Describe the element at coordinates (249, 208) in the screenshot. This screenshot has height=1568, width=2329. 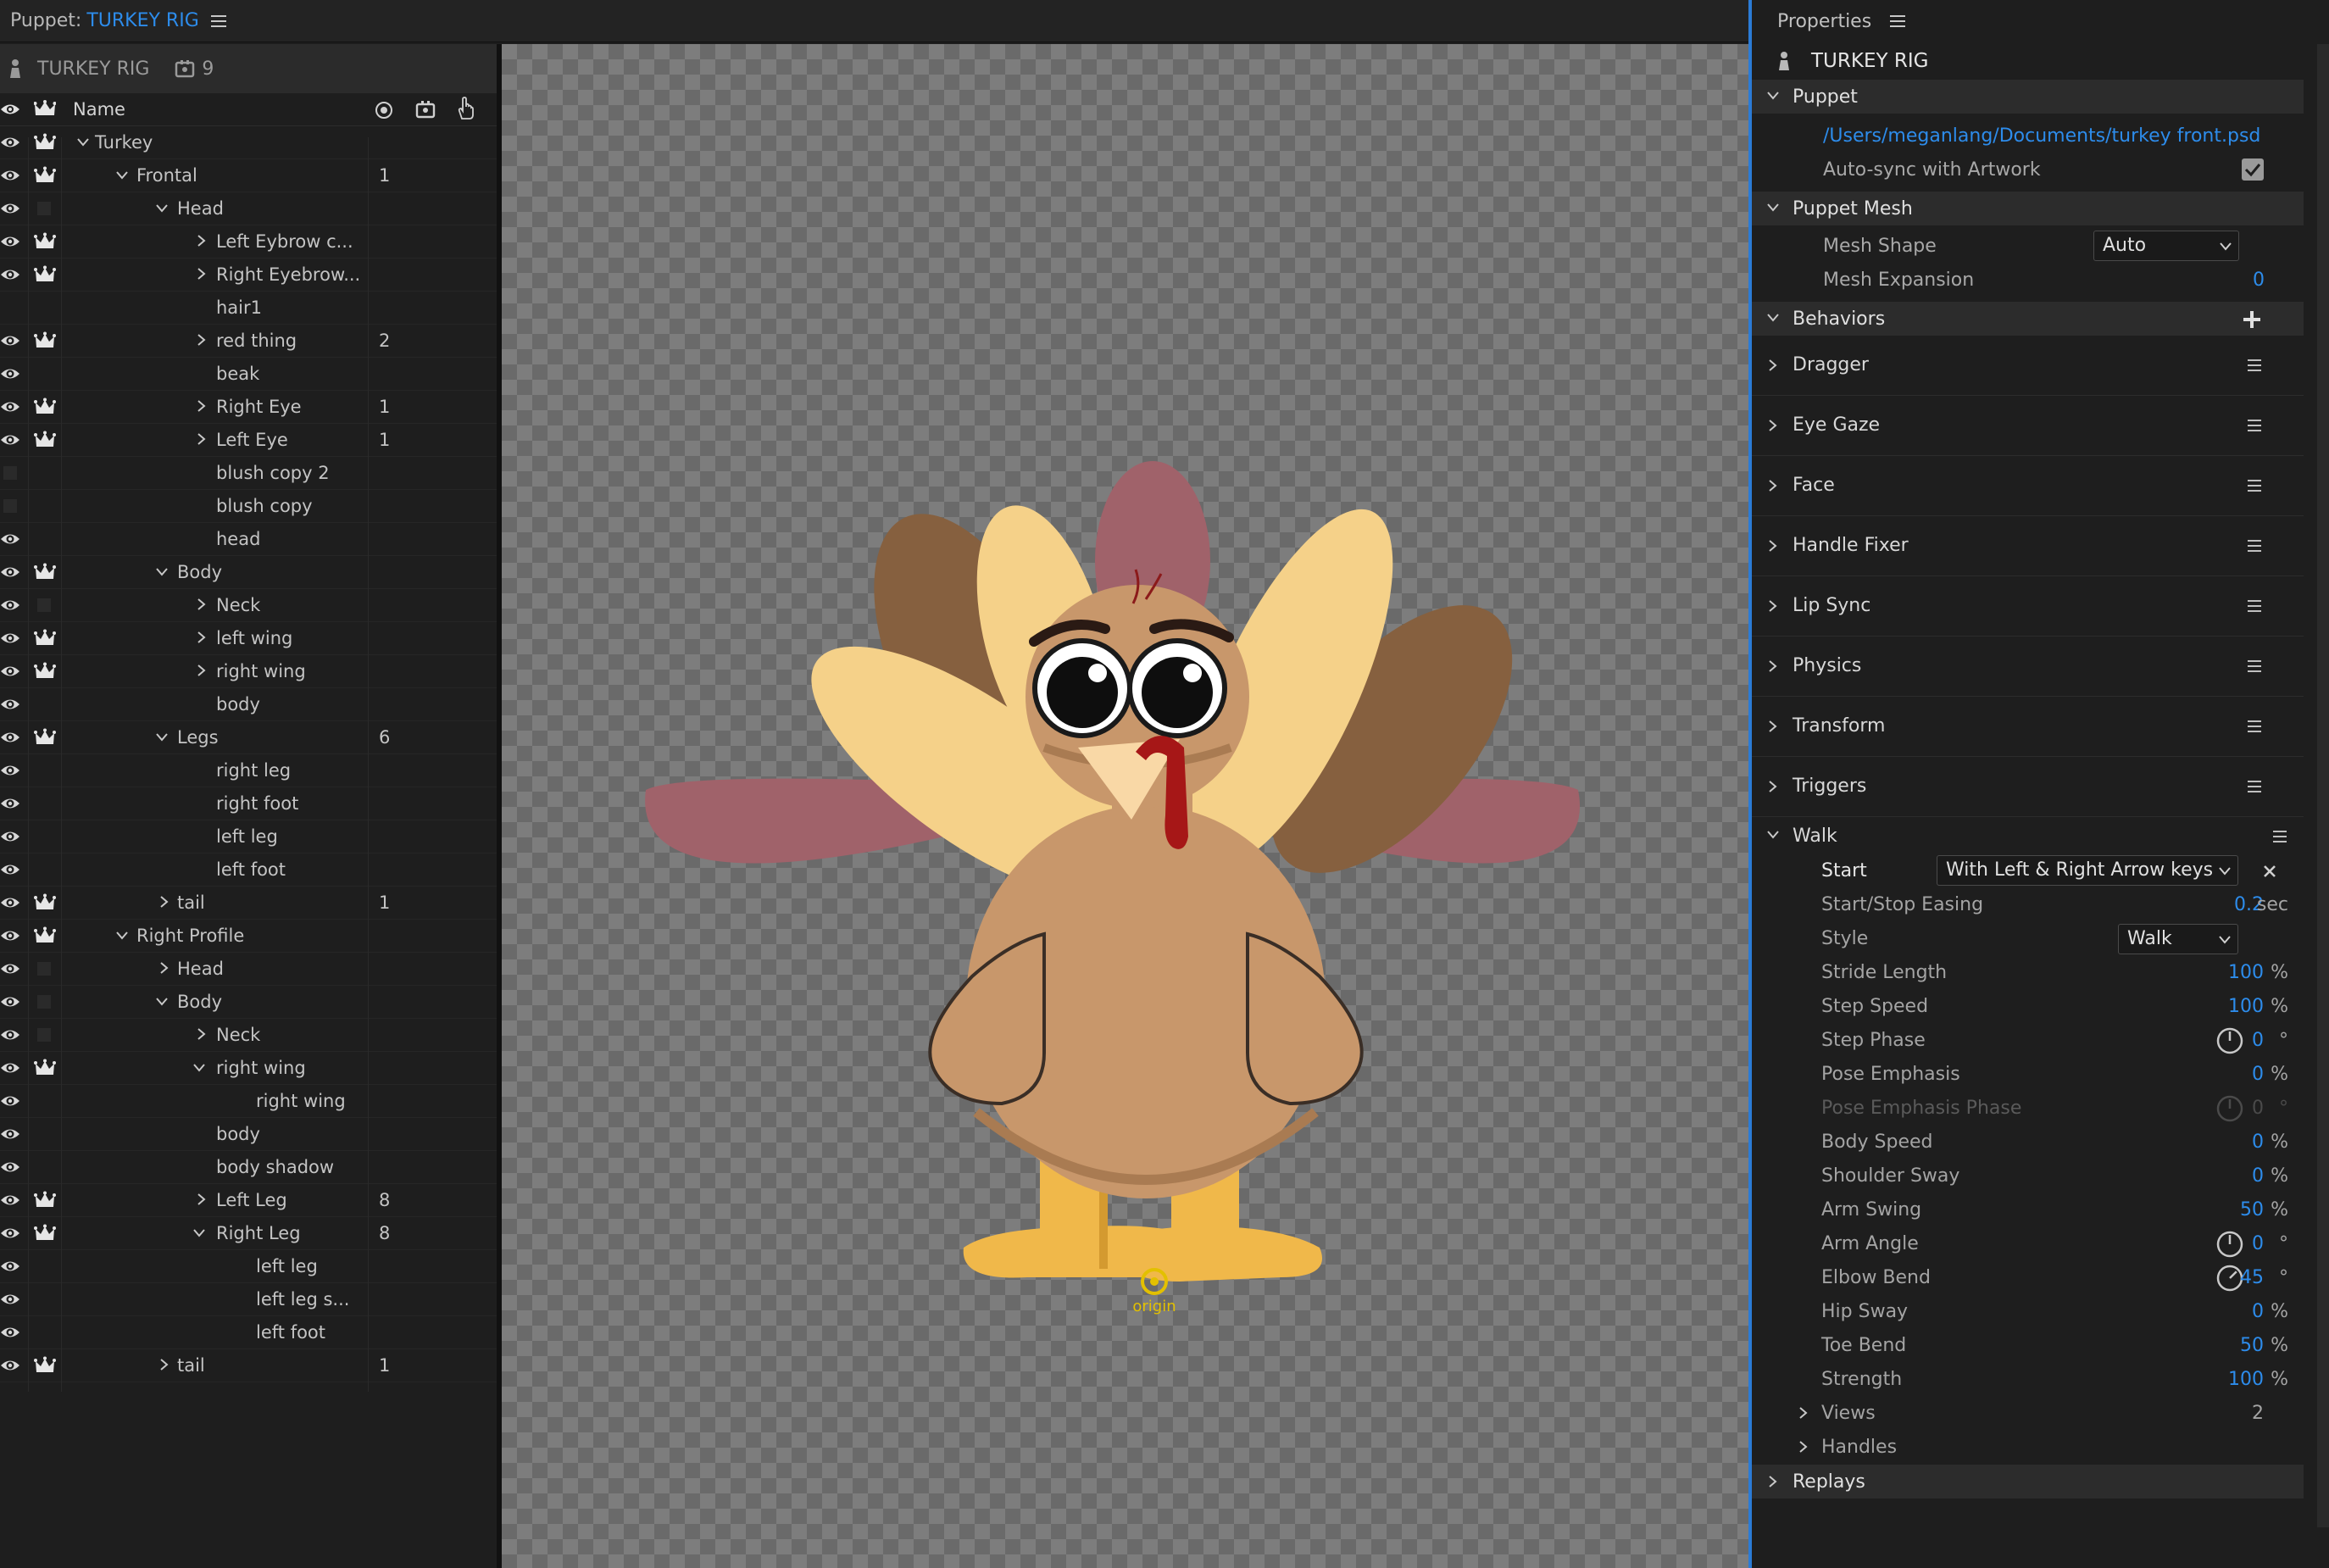
I see `tree-row: Head` at that location.